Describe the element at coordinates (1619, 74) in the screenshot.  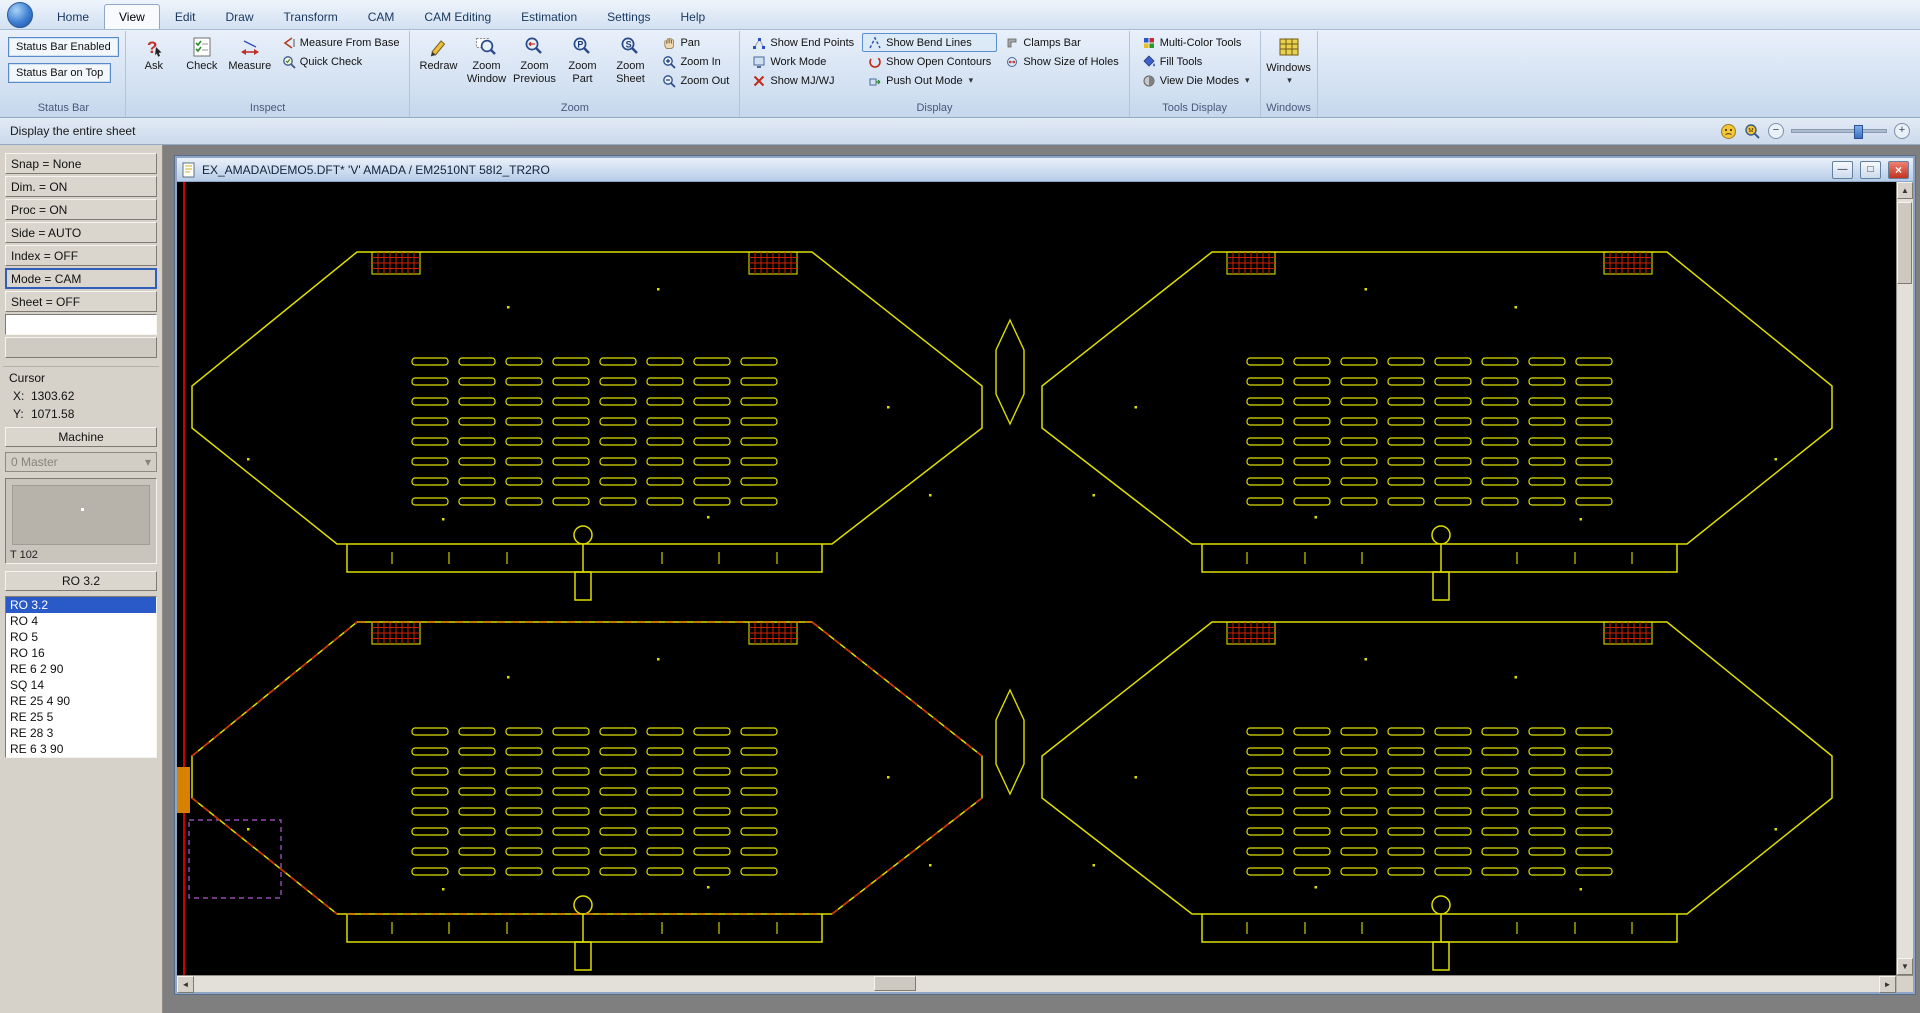
I see `ribbon-filler` at that location.